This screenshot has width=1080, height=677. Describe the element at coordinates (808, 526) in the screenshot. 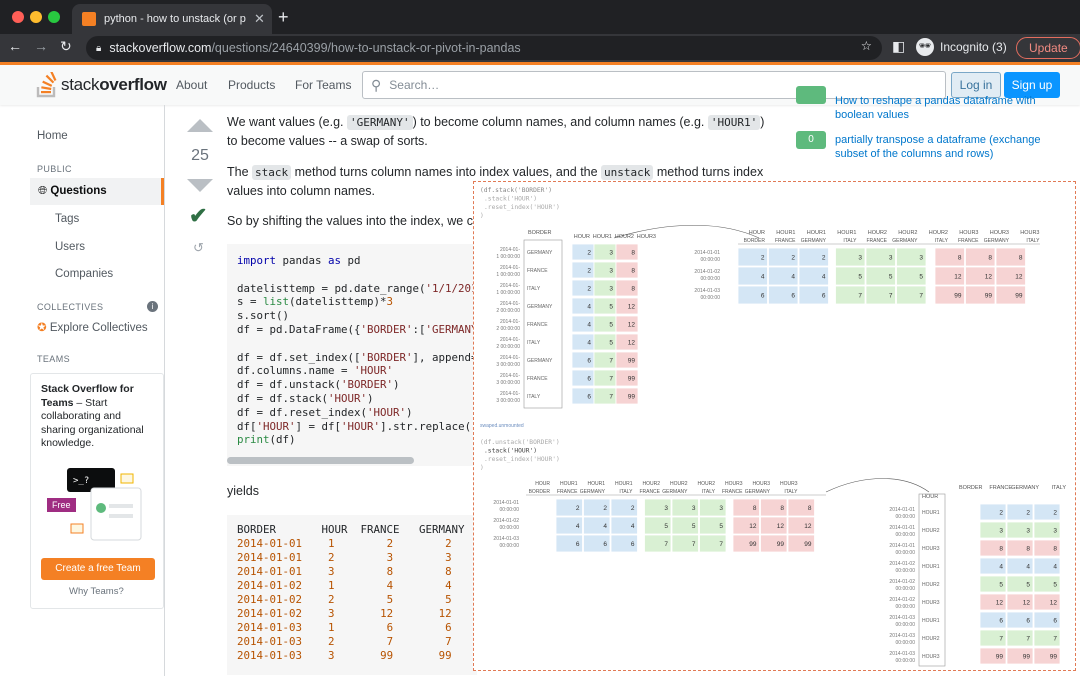

I see `unstack-cell: 12` at that location.